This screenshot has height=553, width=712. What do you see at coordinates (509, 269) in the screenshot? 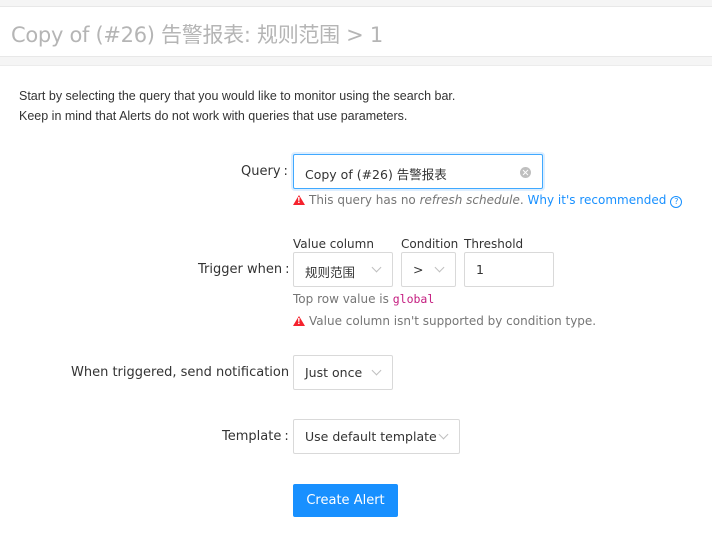
I see `threshold-input: 1` at bounding box center [509, 269].